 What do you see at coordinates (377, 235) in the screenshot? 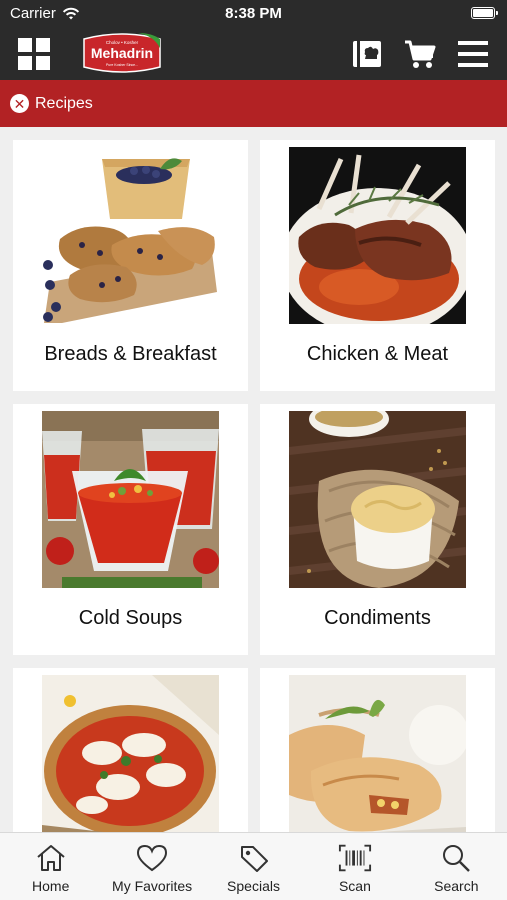
I see `lamb-rack-photo` at bounding box center [377, 235].